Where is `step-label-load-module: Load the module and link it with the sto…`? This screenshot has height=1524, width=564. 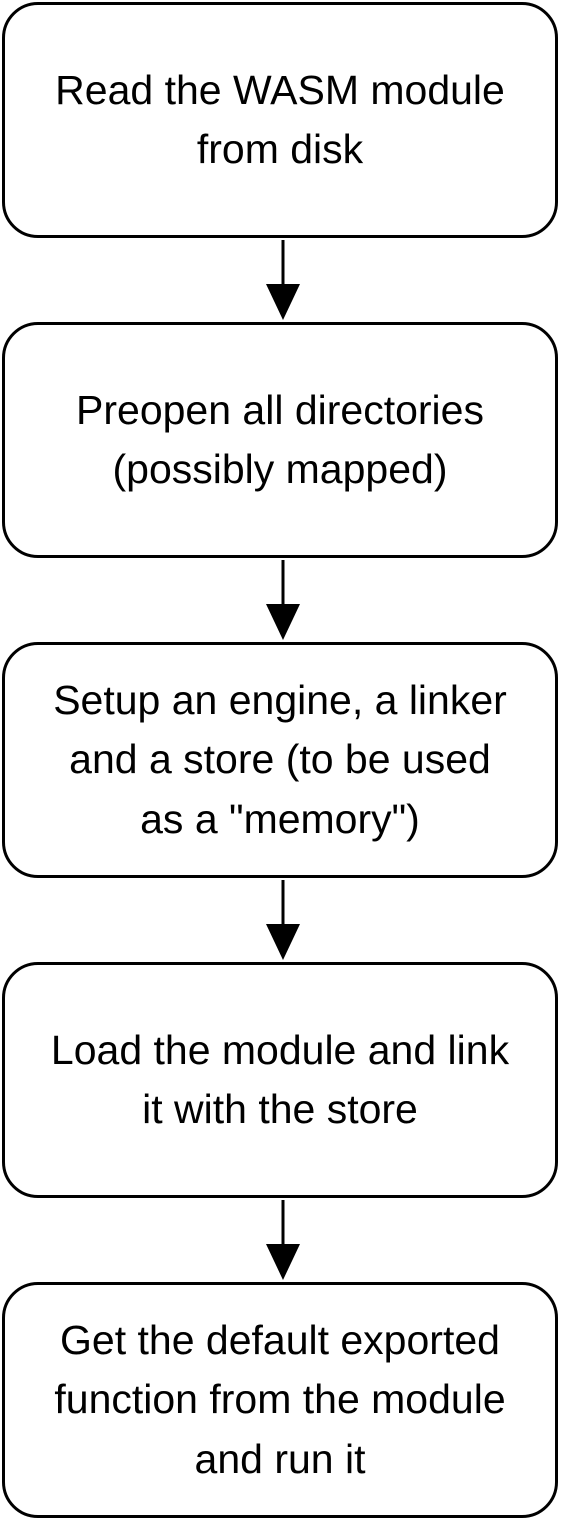
step-label-load-module: Load the module and link it with the sto… is located at coordinates (280, 1079).